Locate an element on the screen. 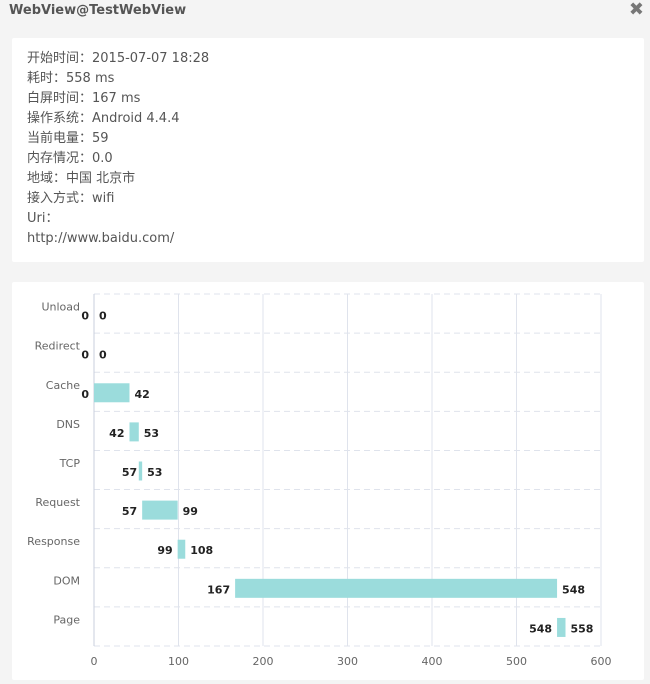 This screenshot has width=650, height=684. info-line: Uri： is located at coordinates (43, 218).